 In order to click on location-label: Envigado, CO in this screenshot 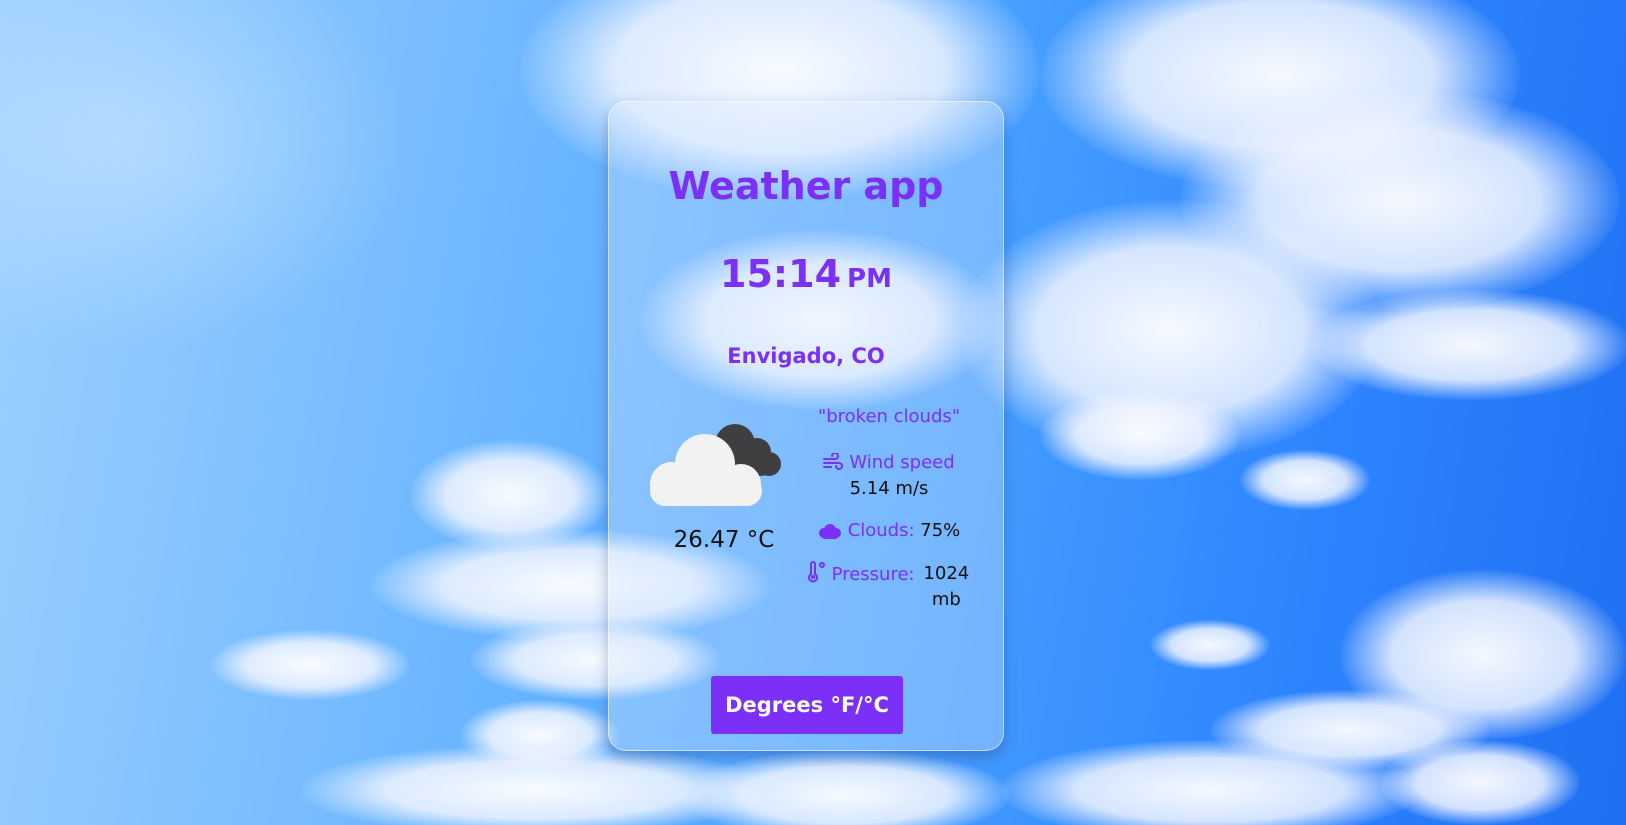, I will do `click(806, 356)`.